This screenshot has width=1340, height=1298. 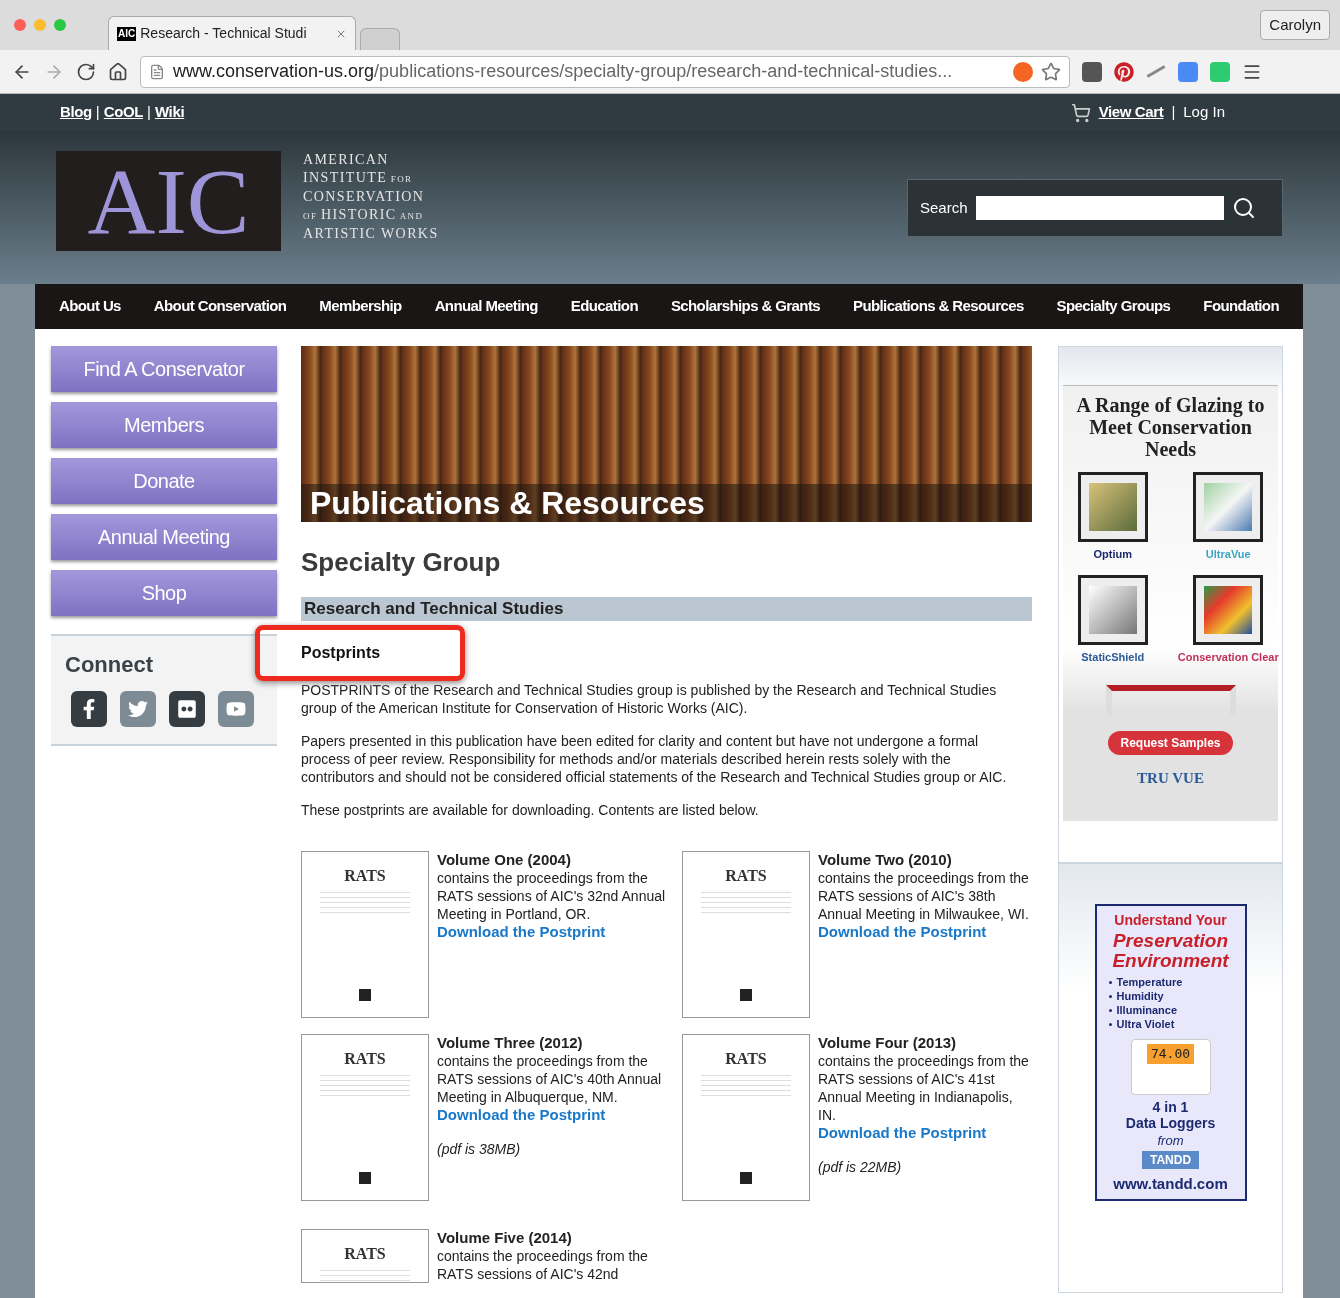 What do you see at coordinates (745, 306) in the screenshot?
I see `nav-link: Scholarships & Grants` at bounding box center [745, 306].